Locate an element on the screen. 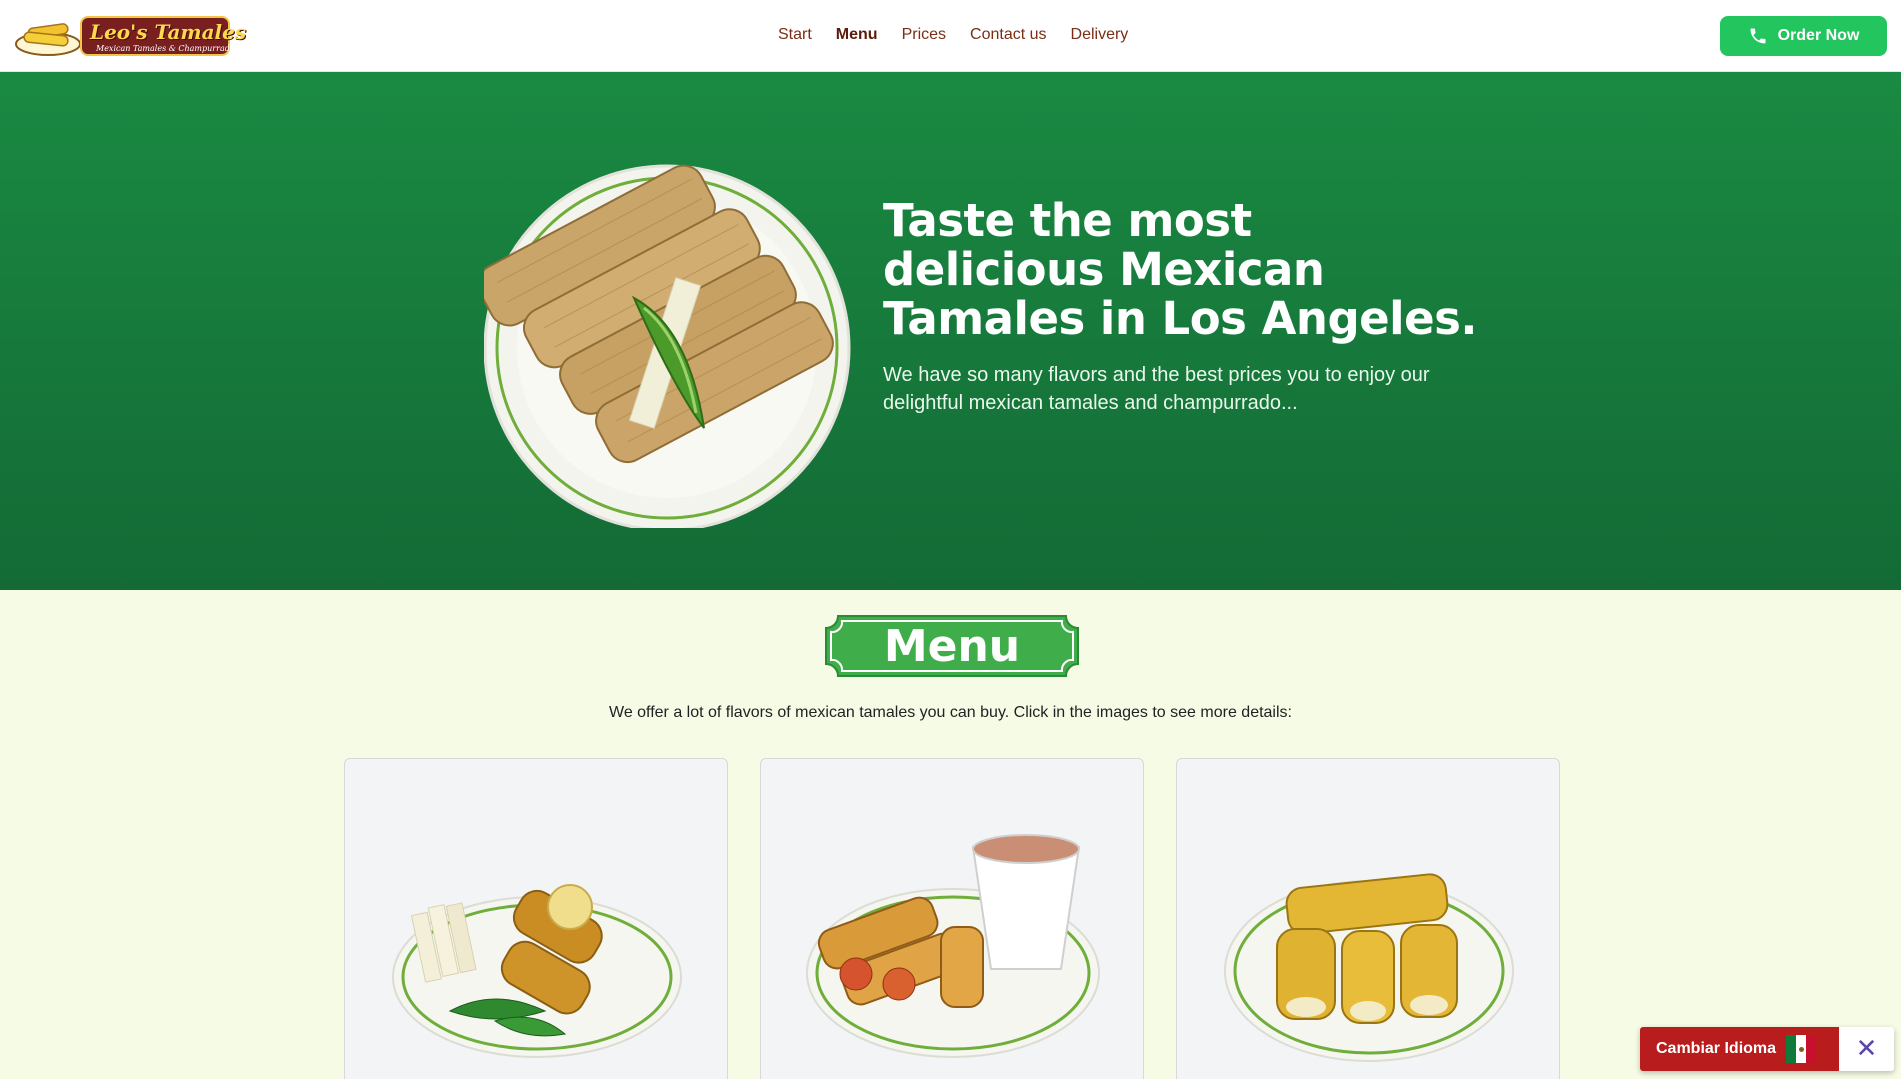  tamale-plate-logo-icon is located at coordinates (48, 39).